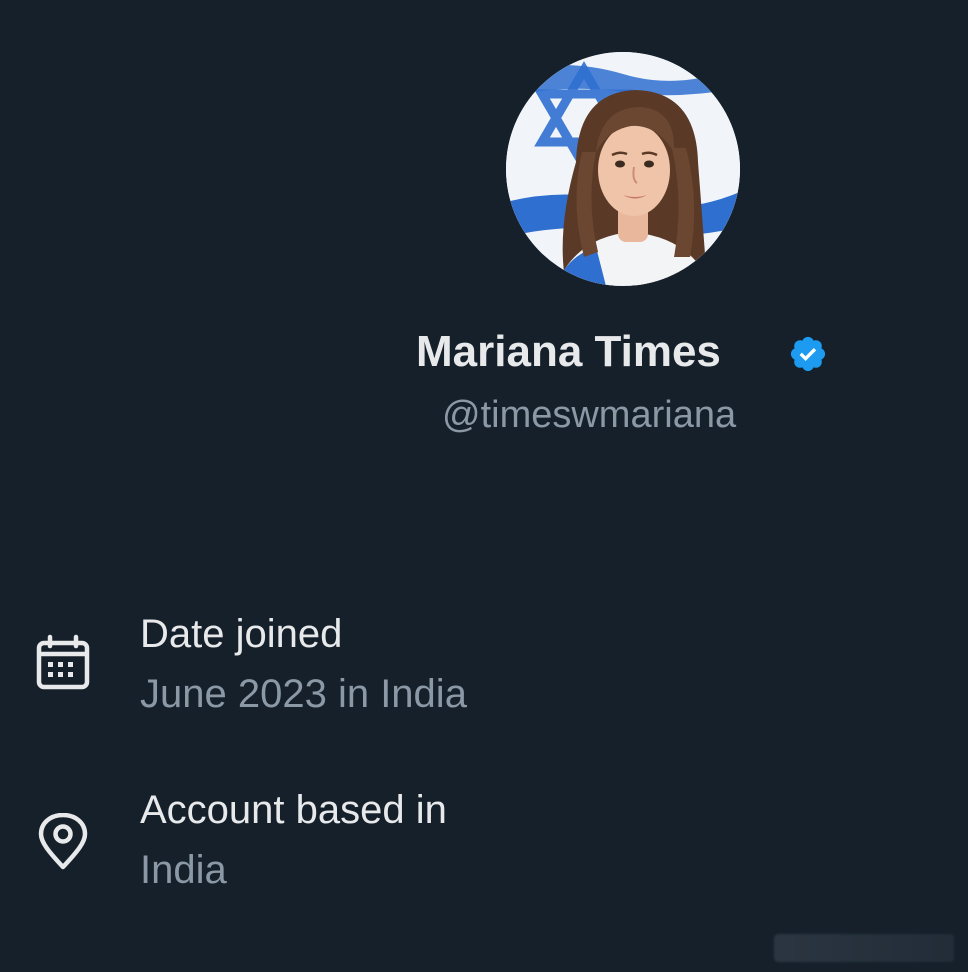 The height and width of the screenshot is (972, 968). What do you see at coordinates (568, 351) in the screenshot?
I see `display-name: Mariana Times` at bounding box center [568, 351].